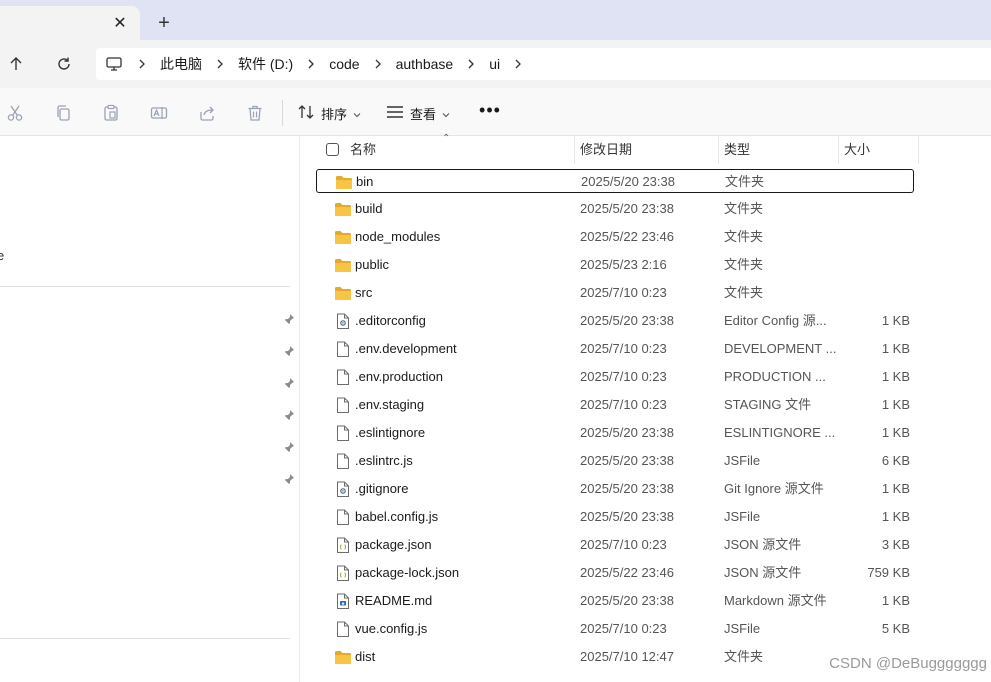 Image resolution: width=991 pixels, height=682 pixels. Describe the element at coordinates (145, 638) in the screenshot. I see `nav-divider` at that location.